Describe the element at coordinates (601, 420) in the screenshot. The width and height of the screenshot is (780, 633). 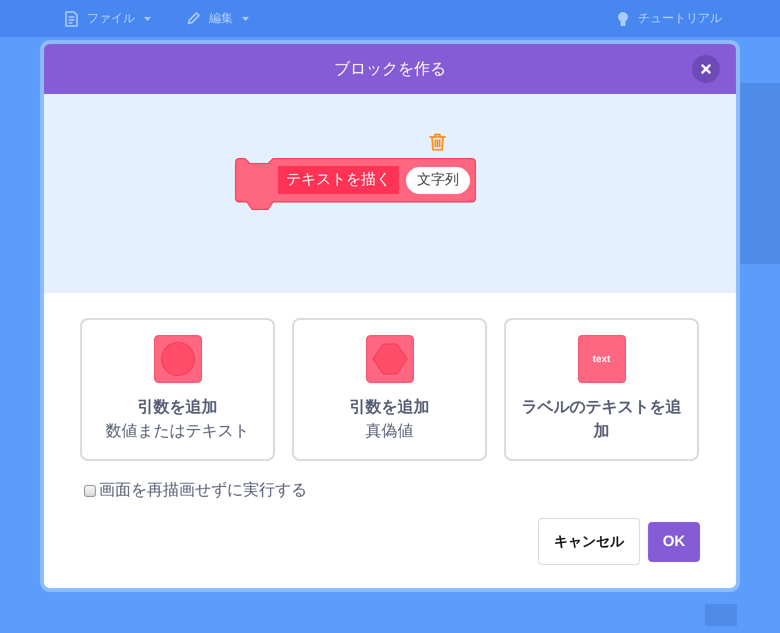
I see `option-title: ラベルのテキストを追加` at that location.